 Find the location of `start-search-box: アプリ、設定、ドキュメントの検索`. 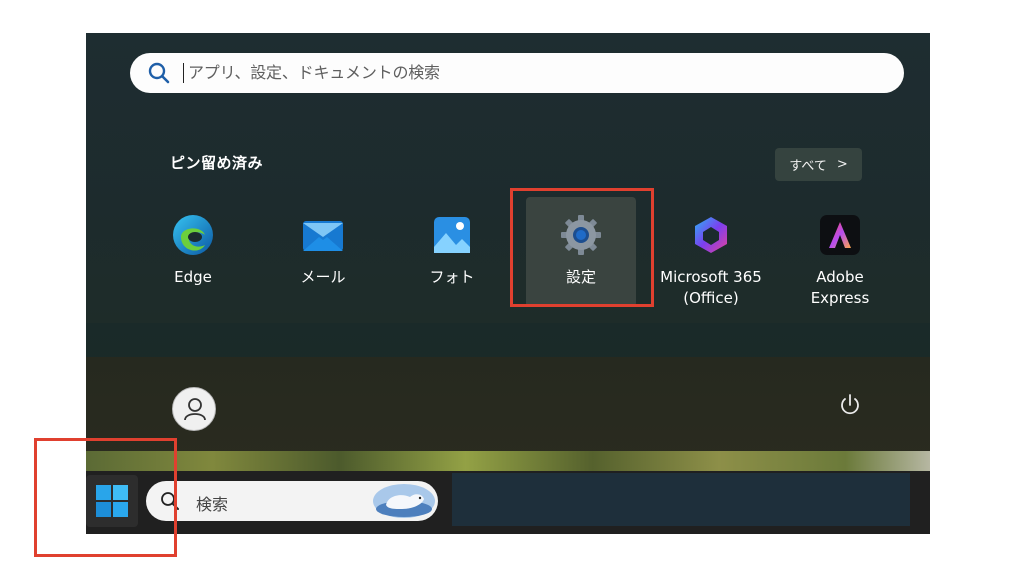

start-search-box: アプリ、設定、ドキュメントの検索 is located at coordinates (517, 73).